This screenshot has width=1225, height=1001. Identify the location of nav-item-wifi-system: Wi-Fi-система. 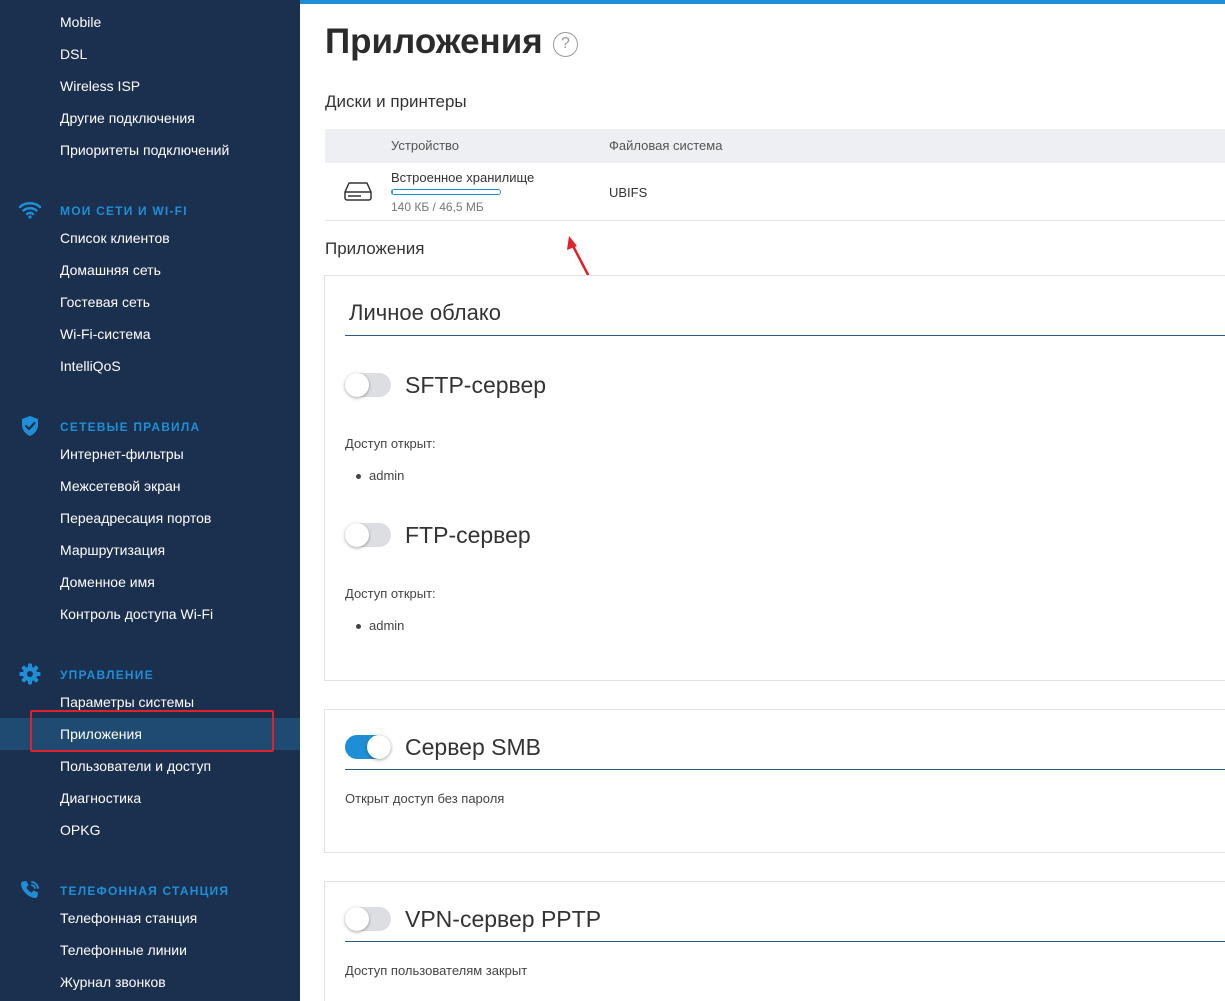
(105, 334).